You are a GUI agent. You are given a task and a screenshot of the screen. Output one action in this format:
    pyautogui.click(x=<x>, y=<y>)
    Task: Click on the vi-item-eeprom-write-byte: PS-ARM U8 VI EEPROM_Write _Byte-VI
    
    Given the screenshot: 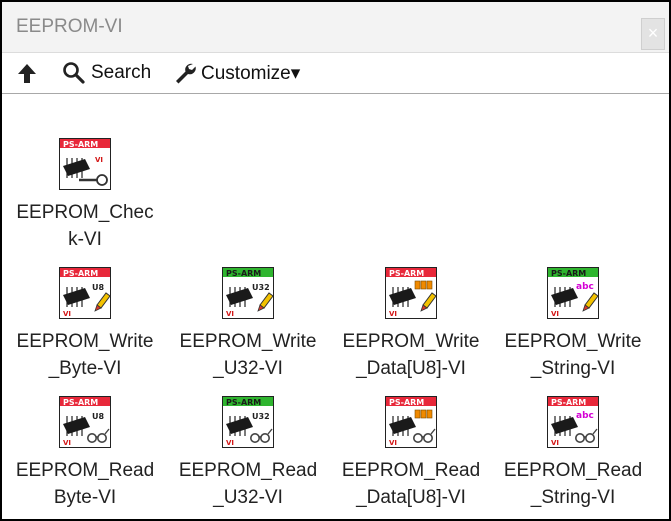 What is the action you would take?
    pyautogui.click(x=85, y=324)
    